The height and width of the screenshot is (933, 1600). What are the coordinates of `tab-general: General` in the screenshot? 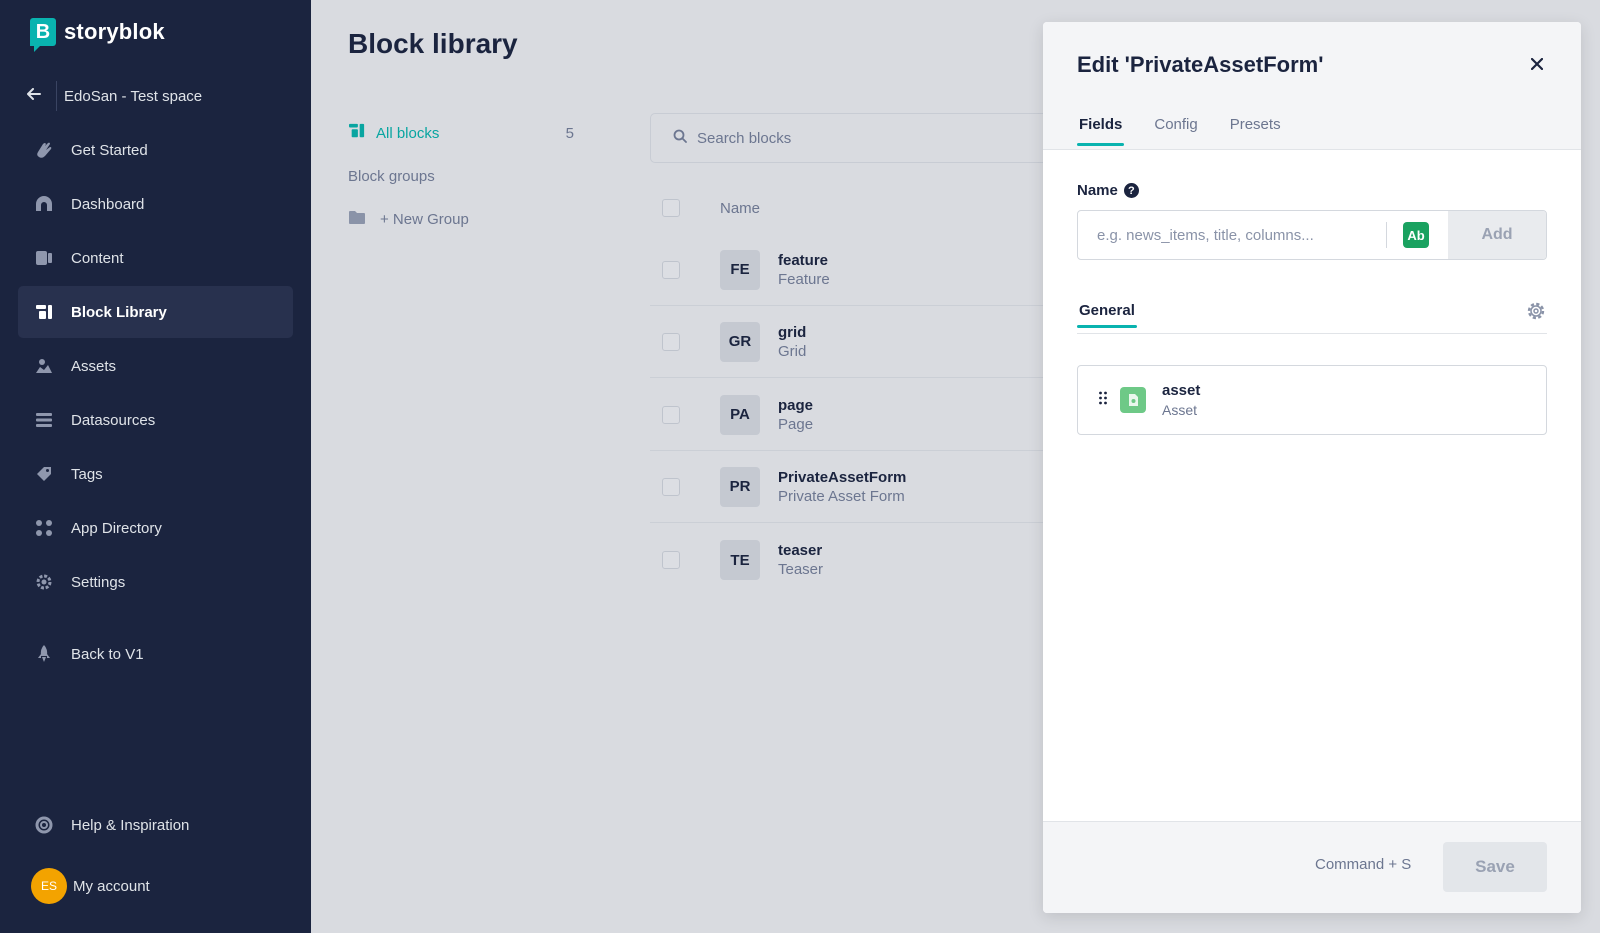 It's located at (1107, 315).